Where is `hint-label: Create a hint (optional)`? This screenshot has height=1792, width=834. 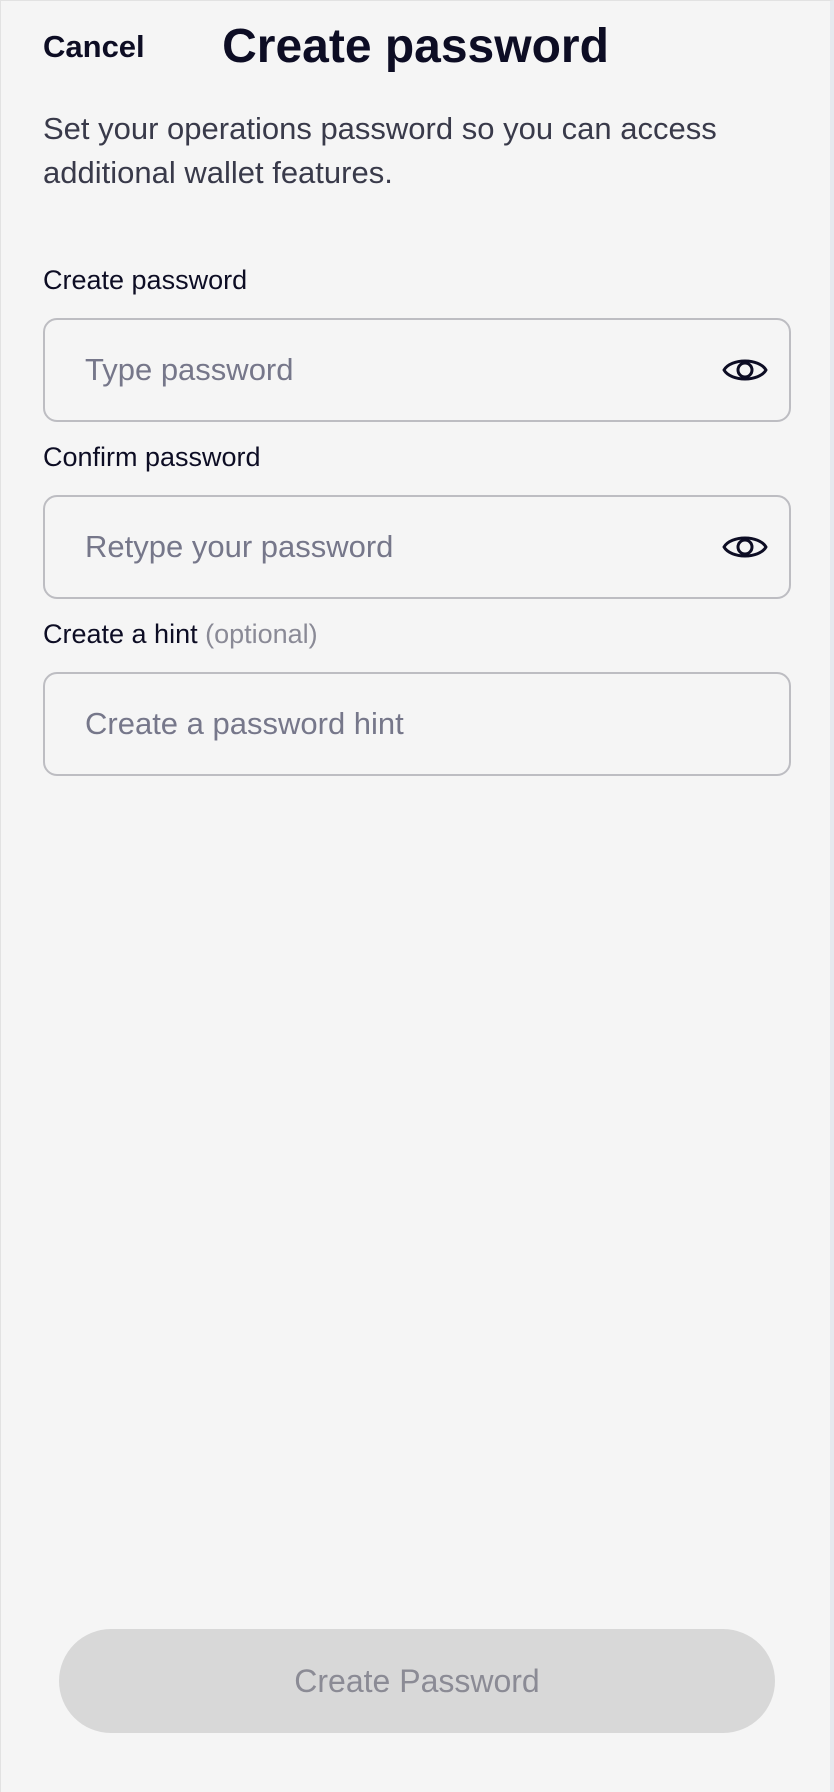 hint-label: Create a hint (optional) is located at coordinates (180, 634).